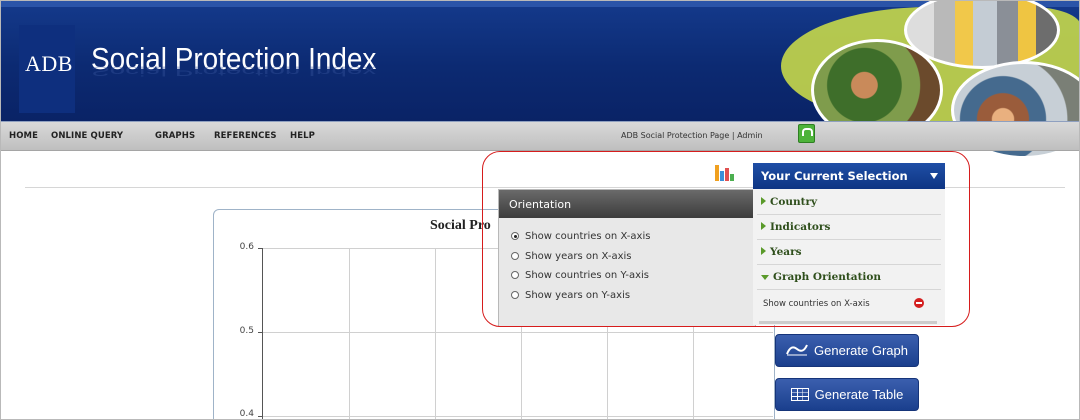 This screenshot has height=420, width=1080. What do you see at coordinates (834, 176) in the screenshot?
I see `current-selection-title: Your Current Selection` at bounding box center [834, 176].